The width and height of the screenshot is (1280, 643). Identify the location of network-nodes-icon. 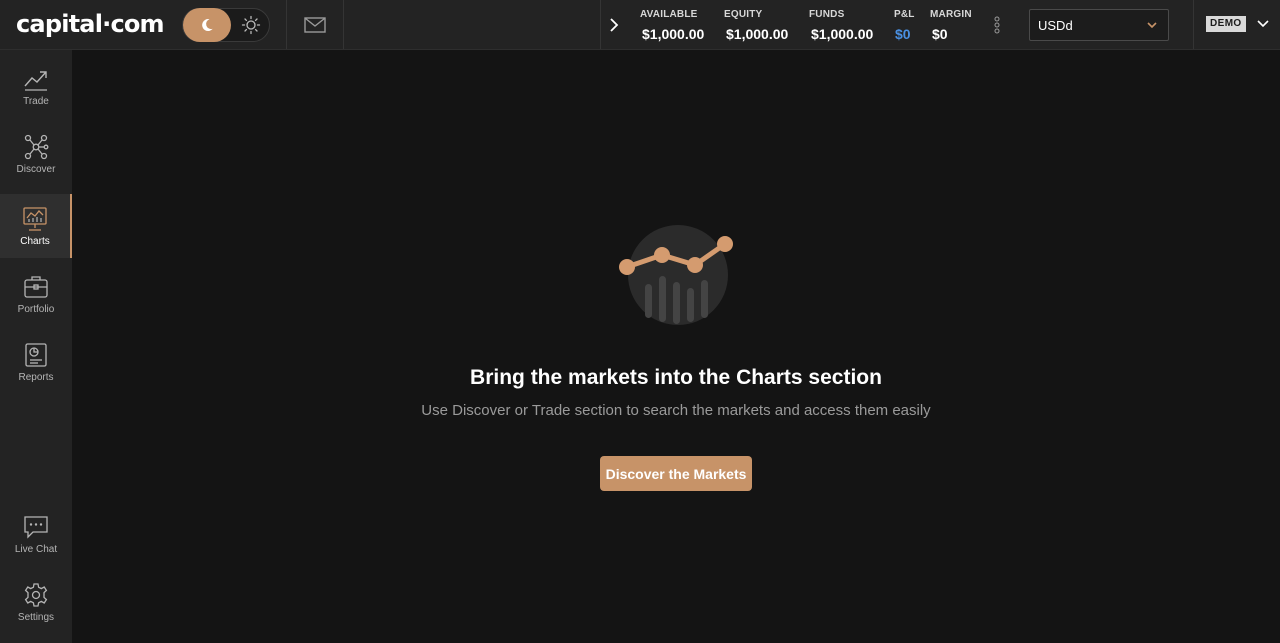
(36, 147).